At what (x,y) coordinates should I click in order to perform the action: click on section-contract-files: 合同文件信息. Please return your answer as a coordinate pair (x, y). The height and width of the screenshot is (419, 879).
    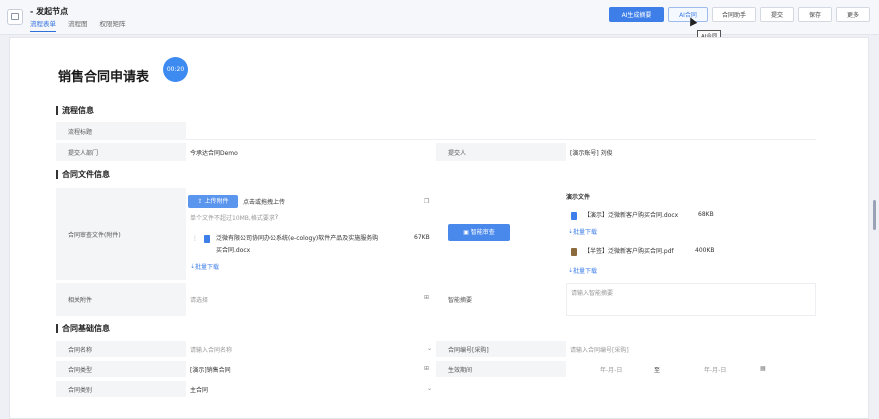
    Looking at the image, I should click on (83, 174).